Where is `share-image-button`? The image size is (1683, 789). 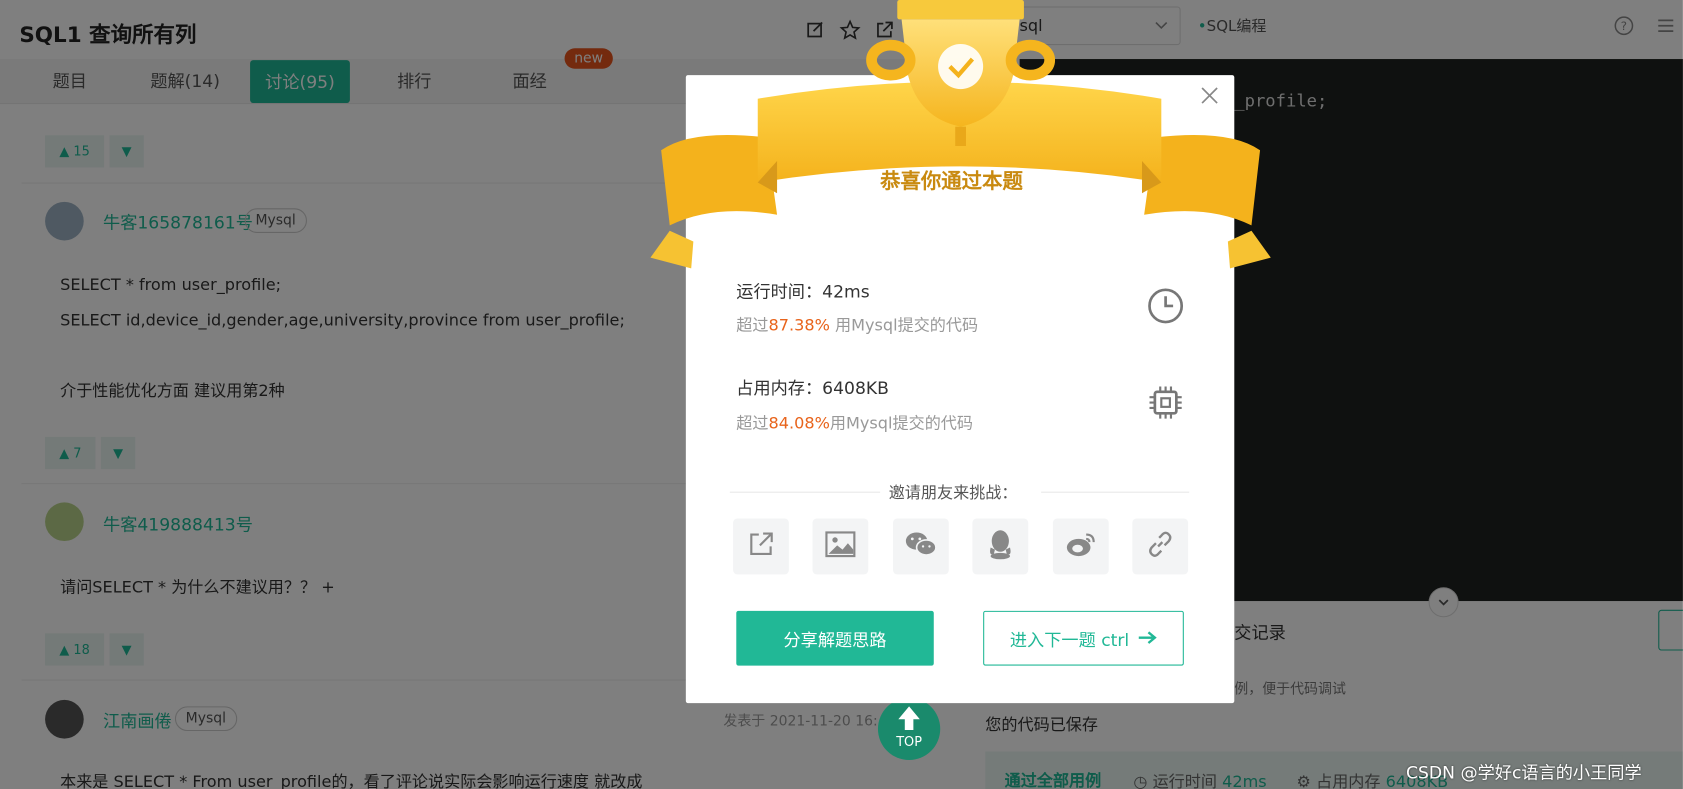 share-image-button is located at coordinates (840, 546).